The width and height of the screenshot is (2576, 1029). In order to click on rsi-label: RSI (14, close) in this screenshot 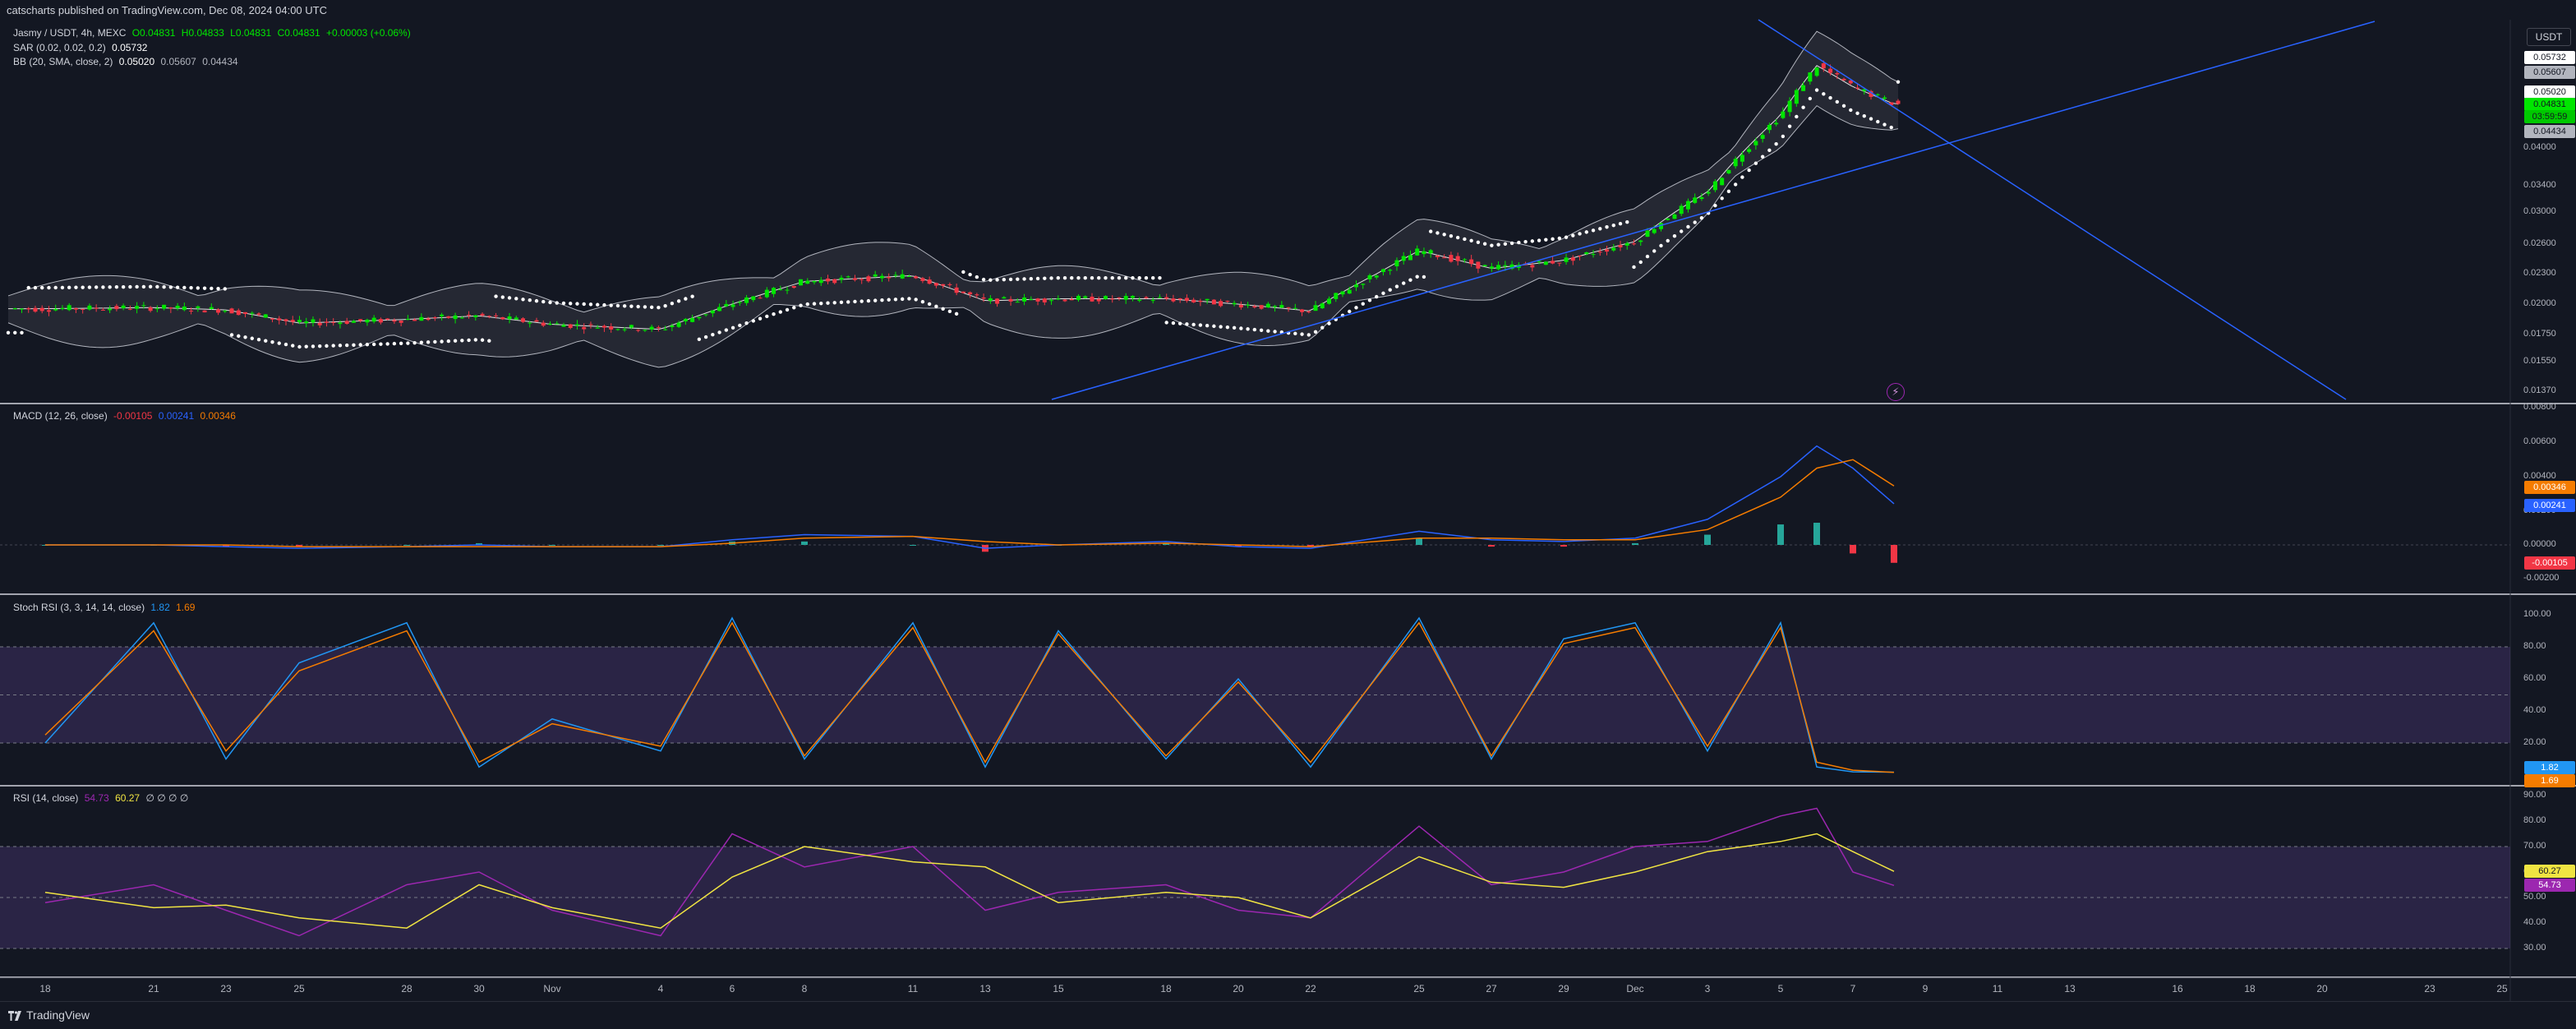, I will do `click(46, 798)`.